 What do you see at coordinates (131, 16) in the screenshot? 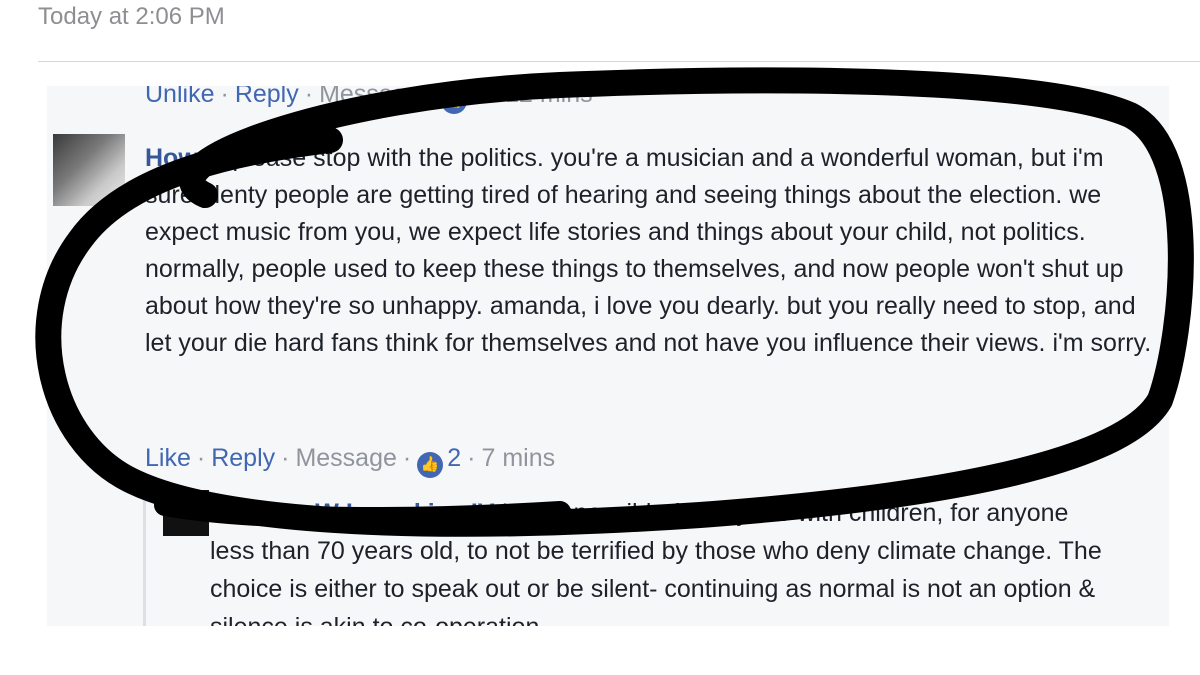
I see `message-timestamp: Today at 2:06 PM` at bounding box center [131, 16].